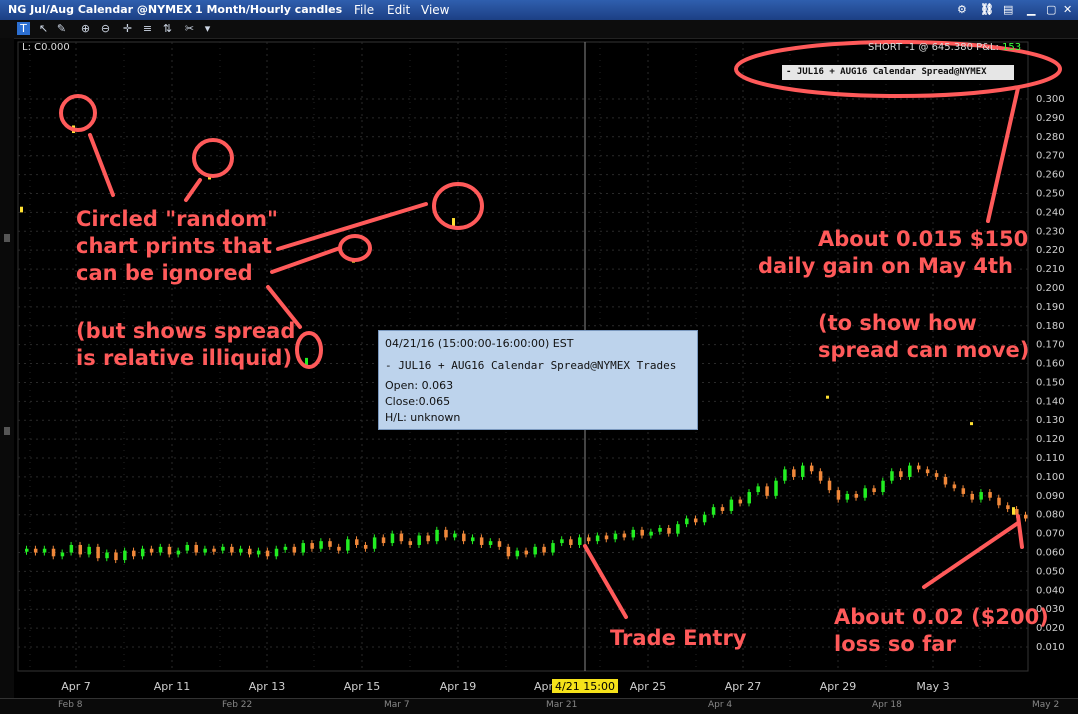  What do you see at coordinates (398, 10) in the screenshot?
I see `menu-edit: Edit` at bounding box center [398, 10].